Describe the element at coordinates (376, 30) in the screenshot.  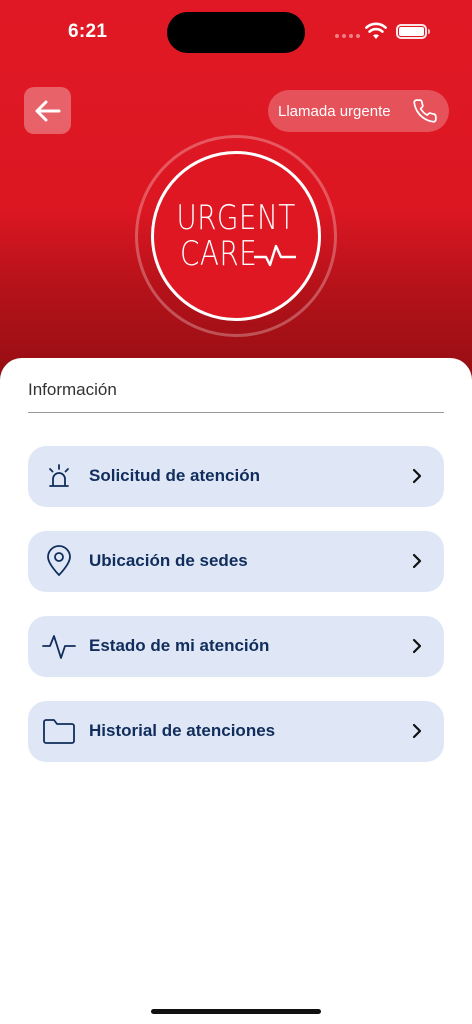
I see `wifi-icon` at that location.